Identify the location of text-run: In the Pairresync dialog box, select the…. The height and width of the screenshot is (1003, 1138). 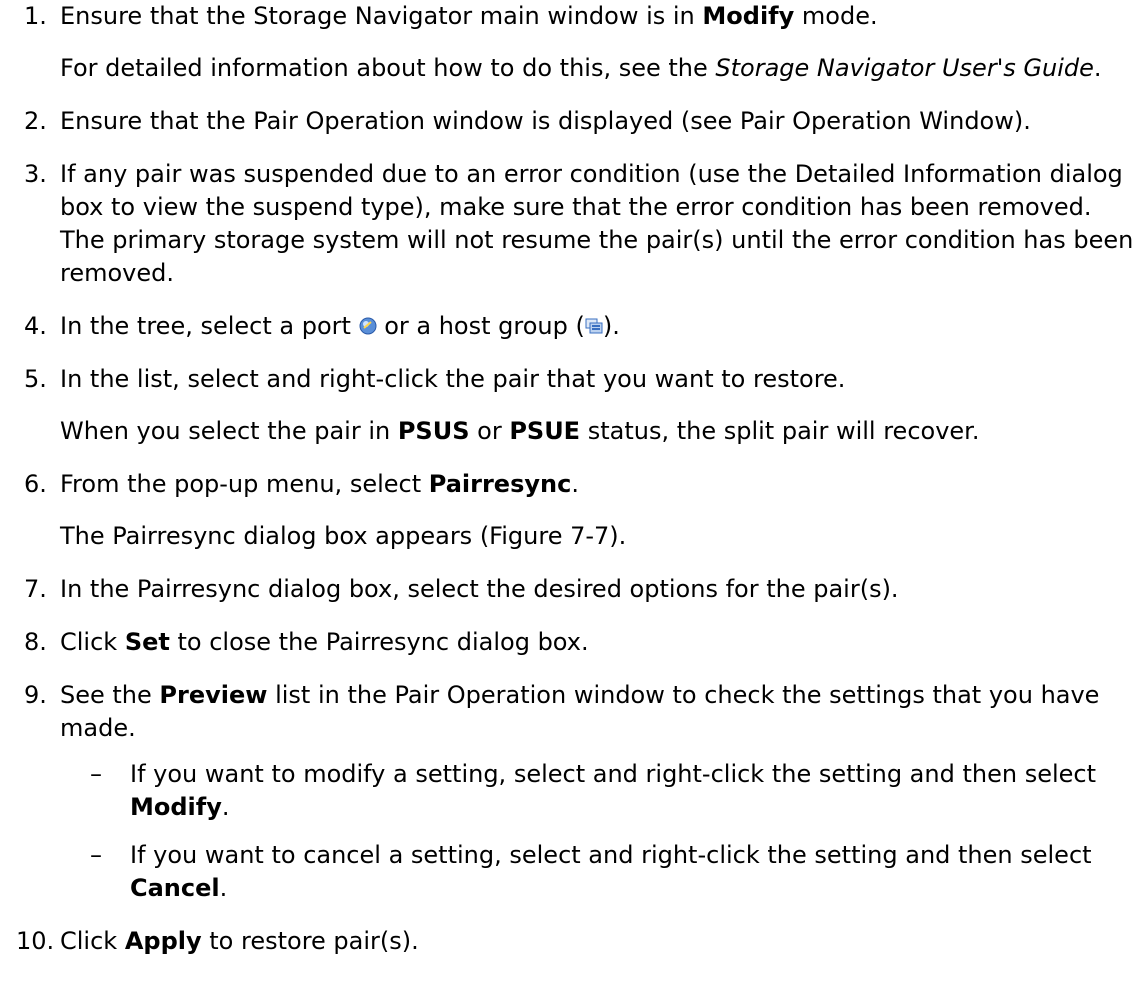
(479, 589).